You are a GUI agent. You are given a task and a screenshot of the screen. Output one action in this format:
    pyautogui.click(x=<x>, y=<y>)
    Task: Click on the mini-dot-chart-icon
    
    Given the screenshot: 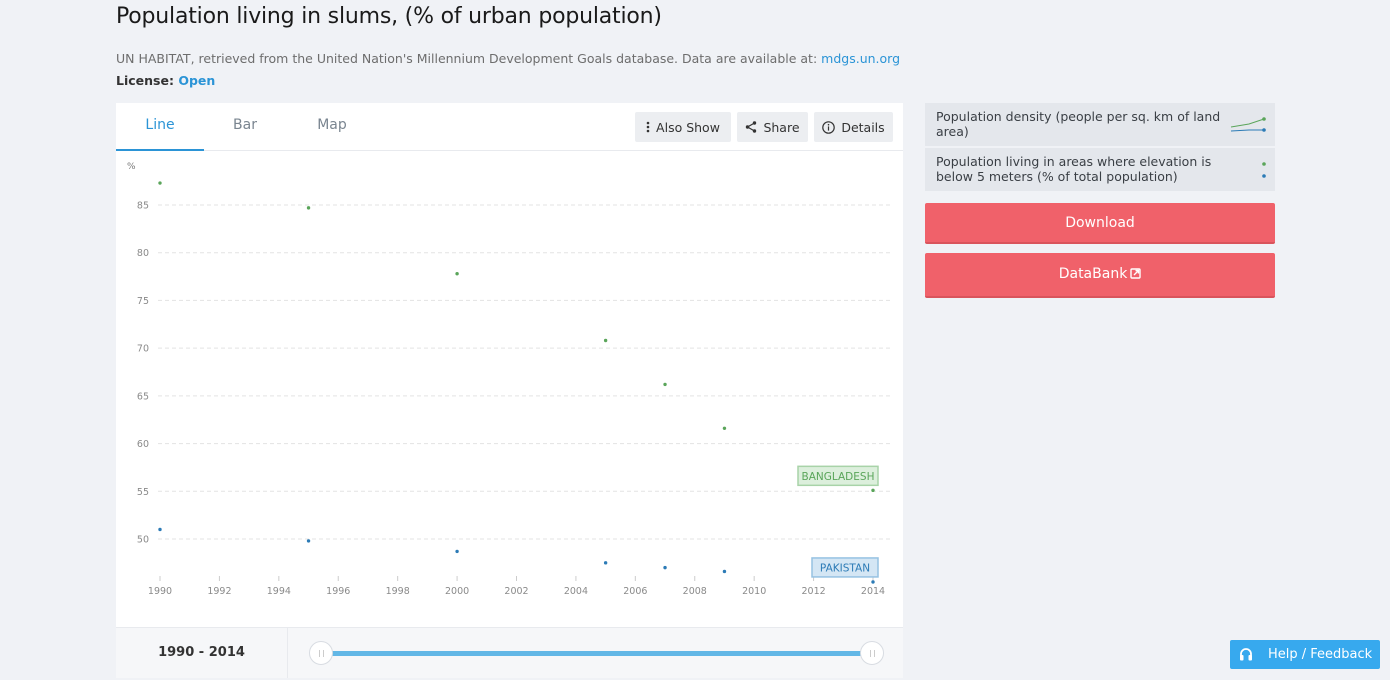 What is the action you would take?
    pyautogui.click(x=1264, y=170)
    